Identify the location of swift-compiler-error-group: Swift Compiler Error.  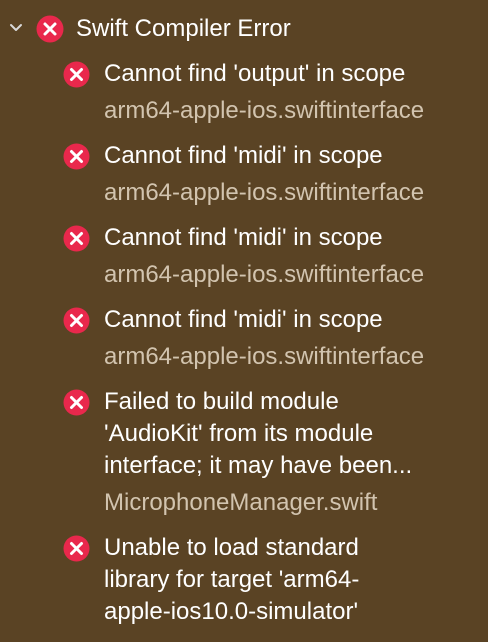
(244, 29).